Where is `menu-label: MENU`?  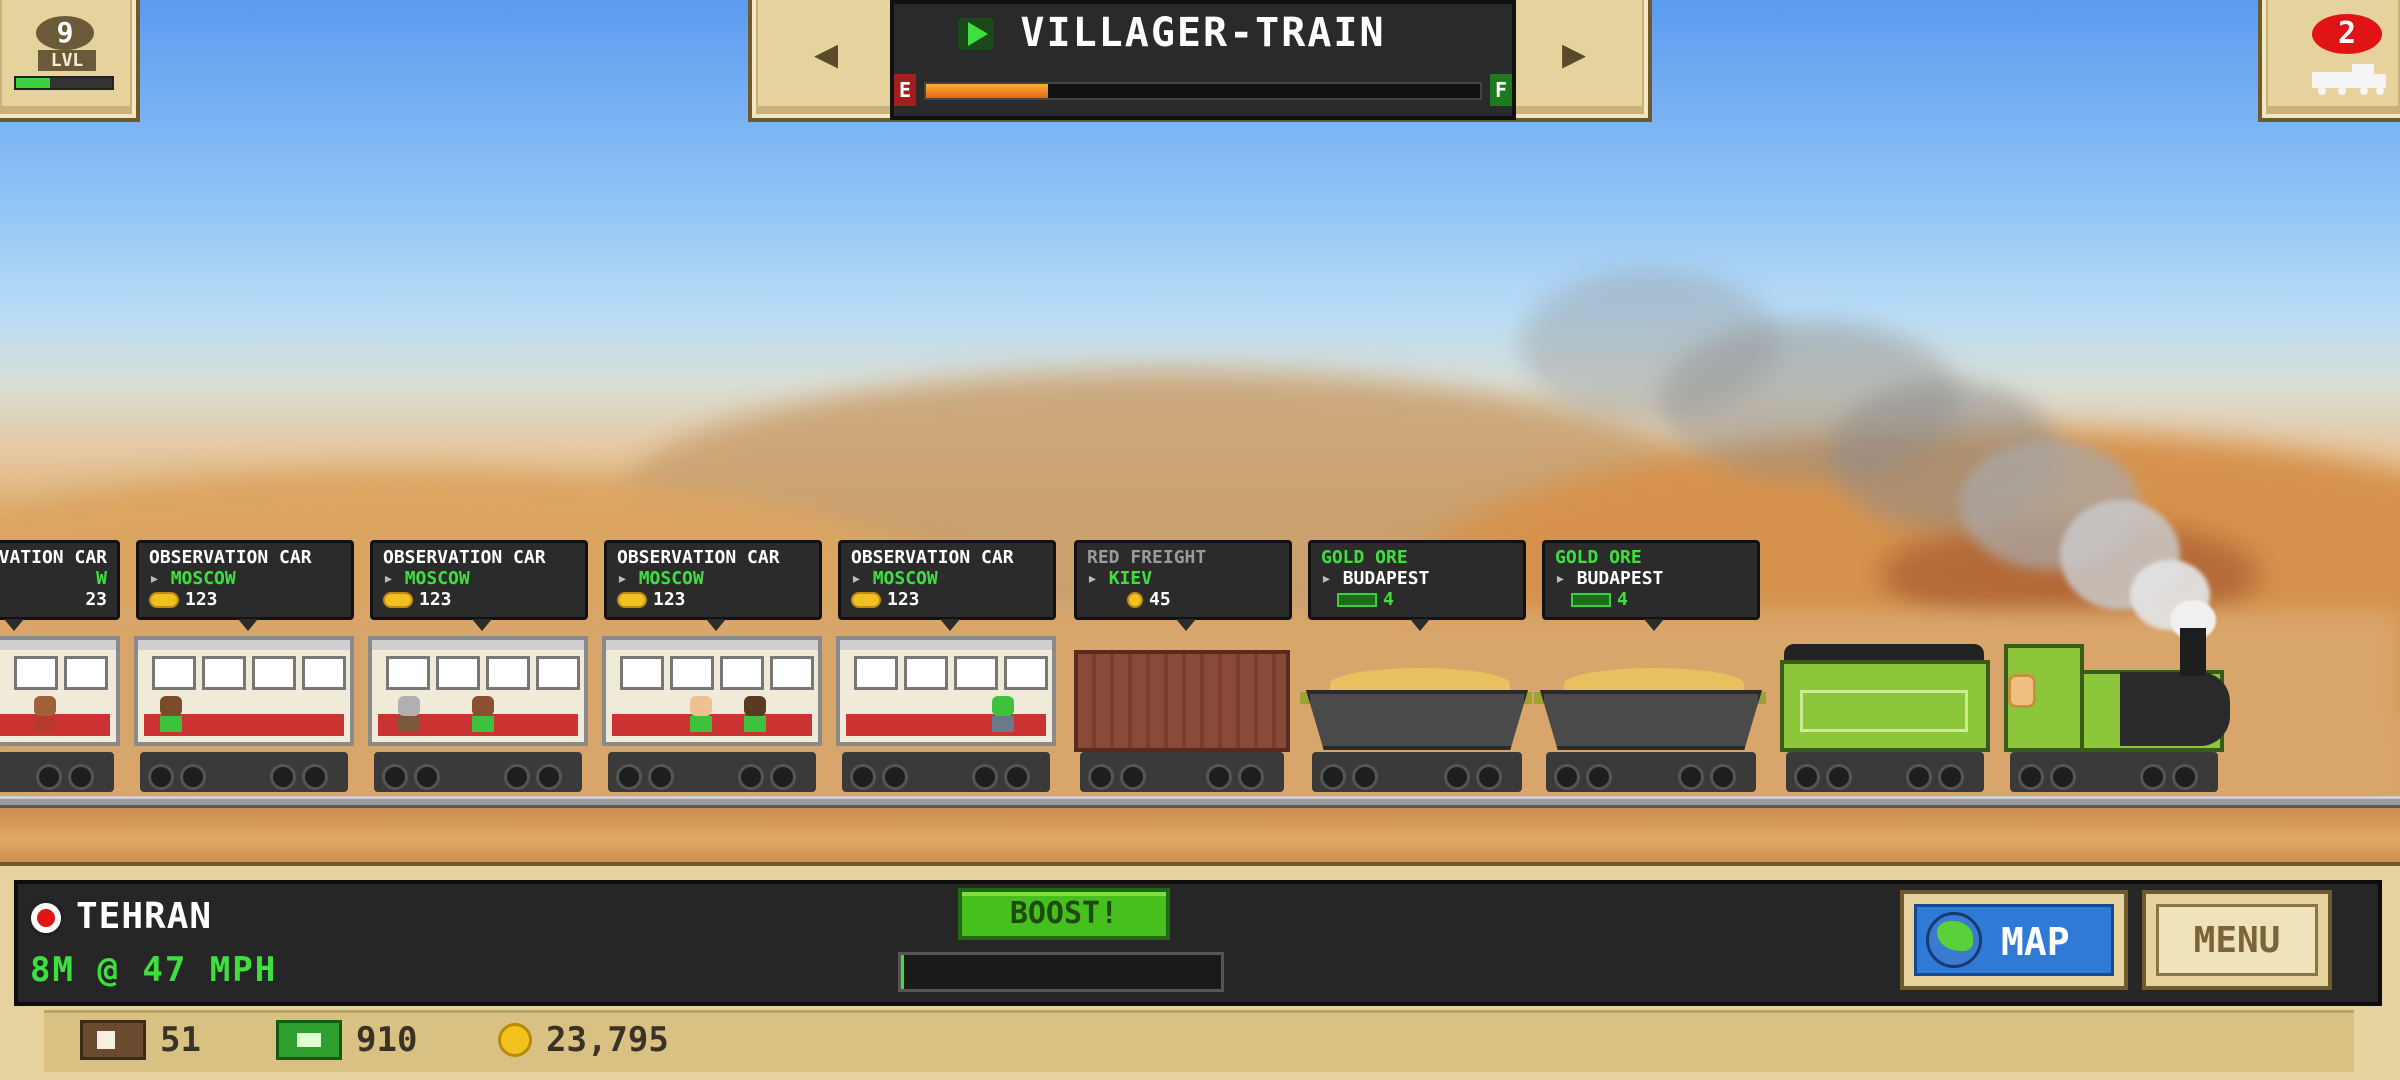 menu-label: MENU is located at coordinates (2237, 940).